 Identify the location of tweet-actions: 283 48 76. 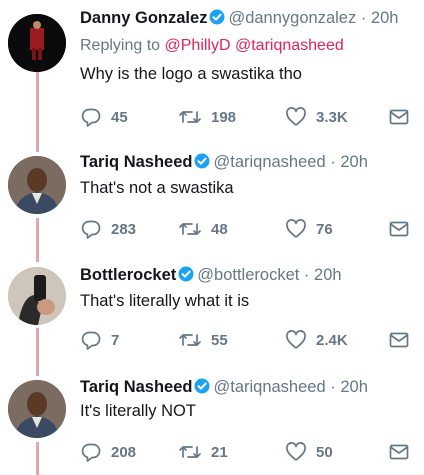
(245, 229).